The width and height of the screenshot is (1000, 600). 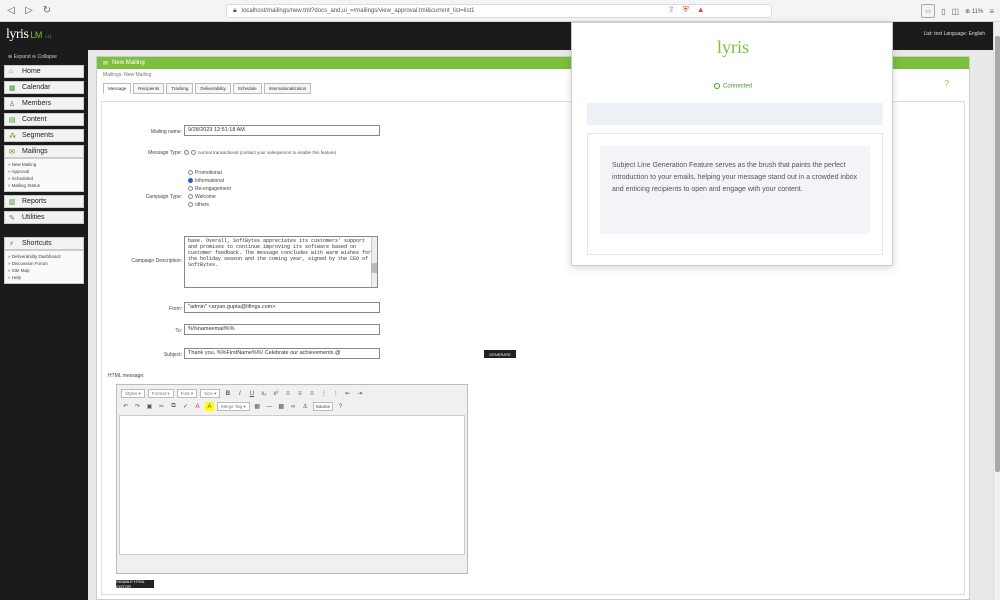 I want to click on expand-collapse-toggle: ⊕ Expand ⊖ Collapse, so click(x=44, y=57).